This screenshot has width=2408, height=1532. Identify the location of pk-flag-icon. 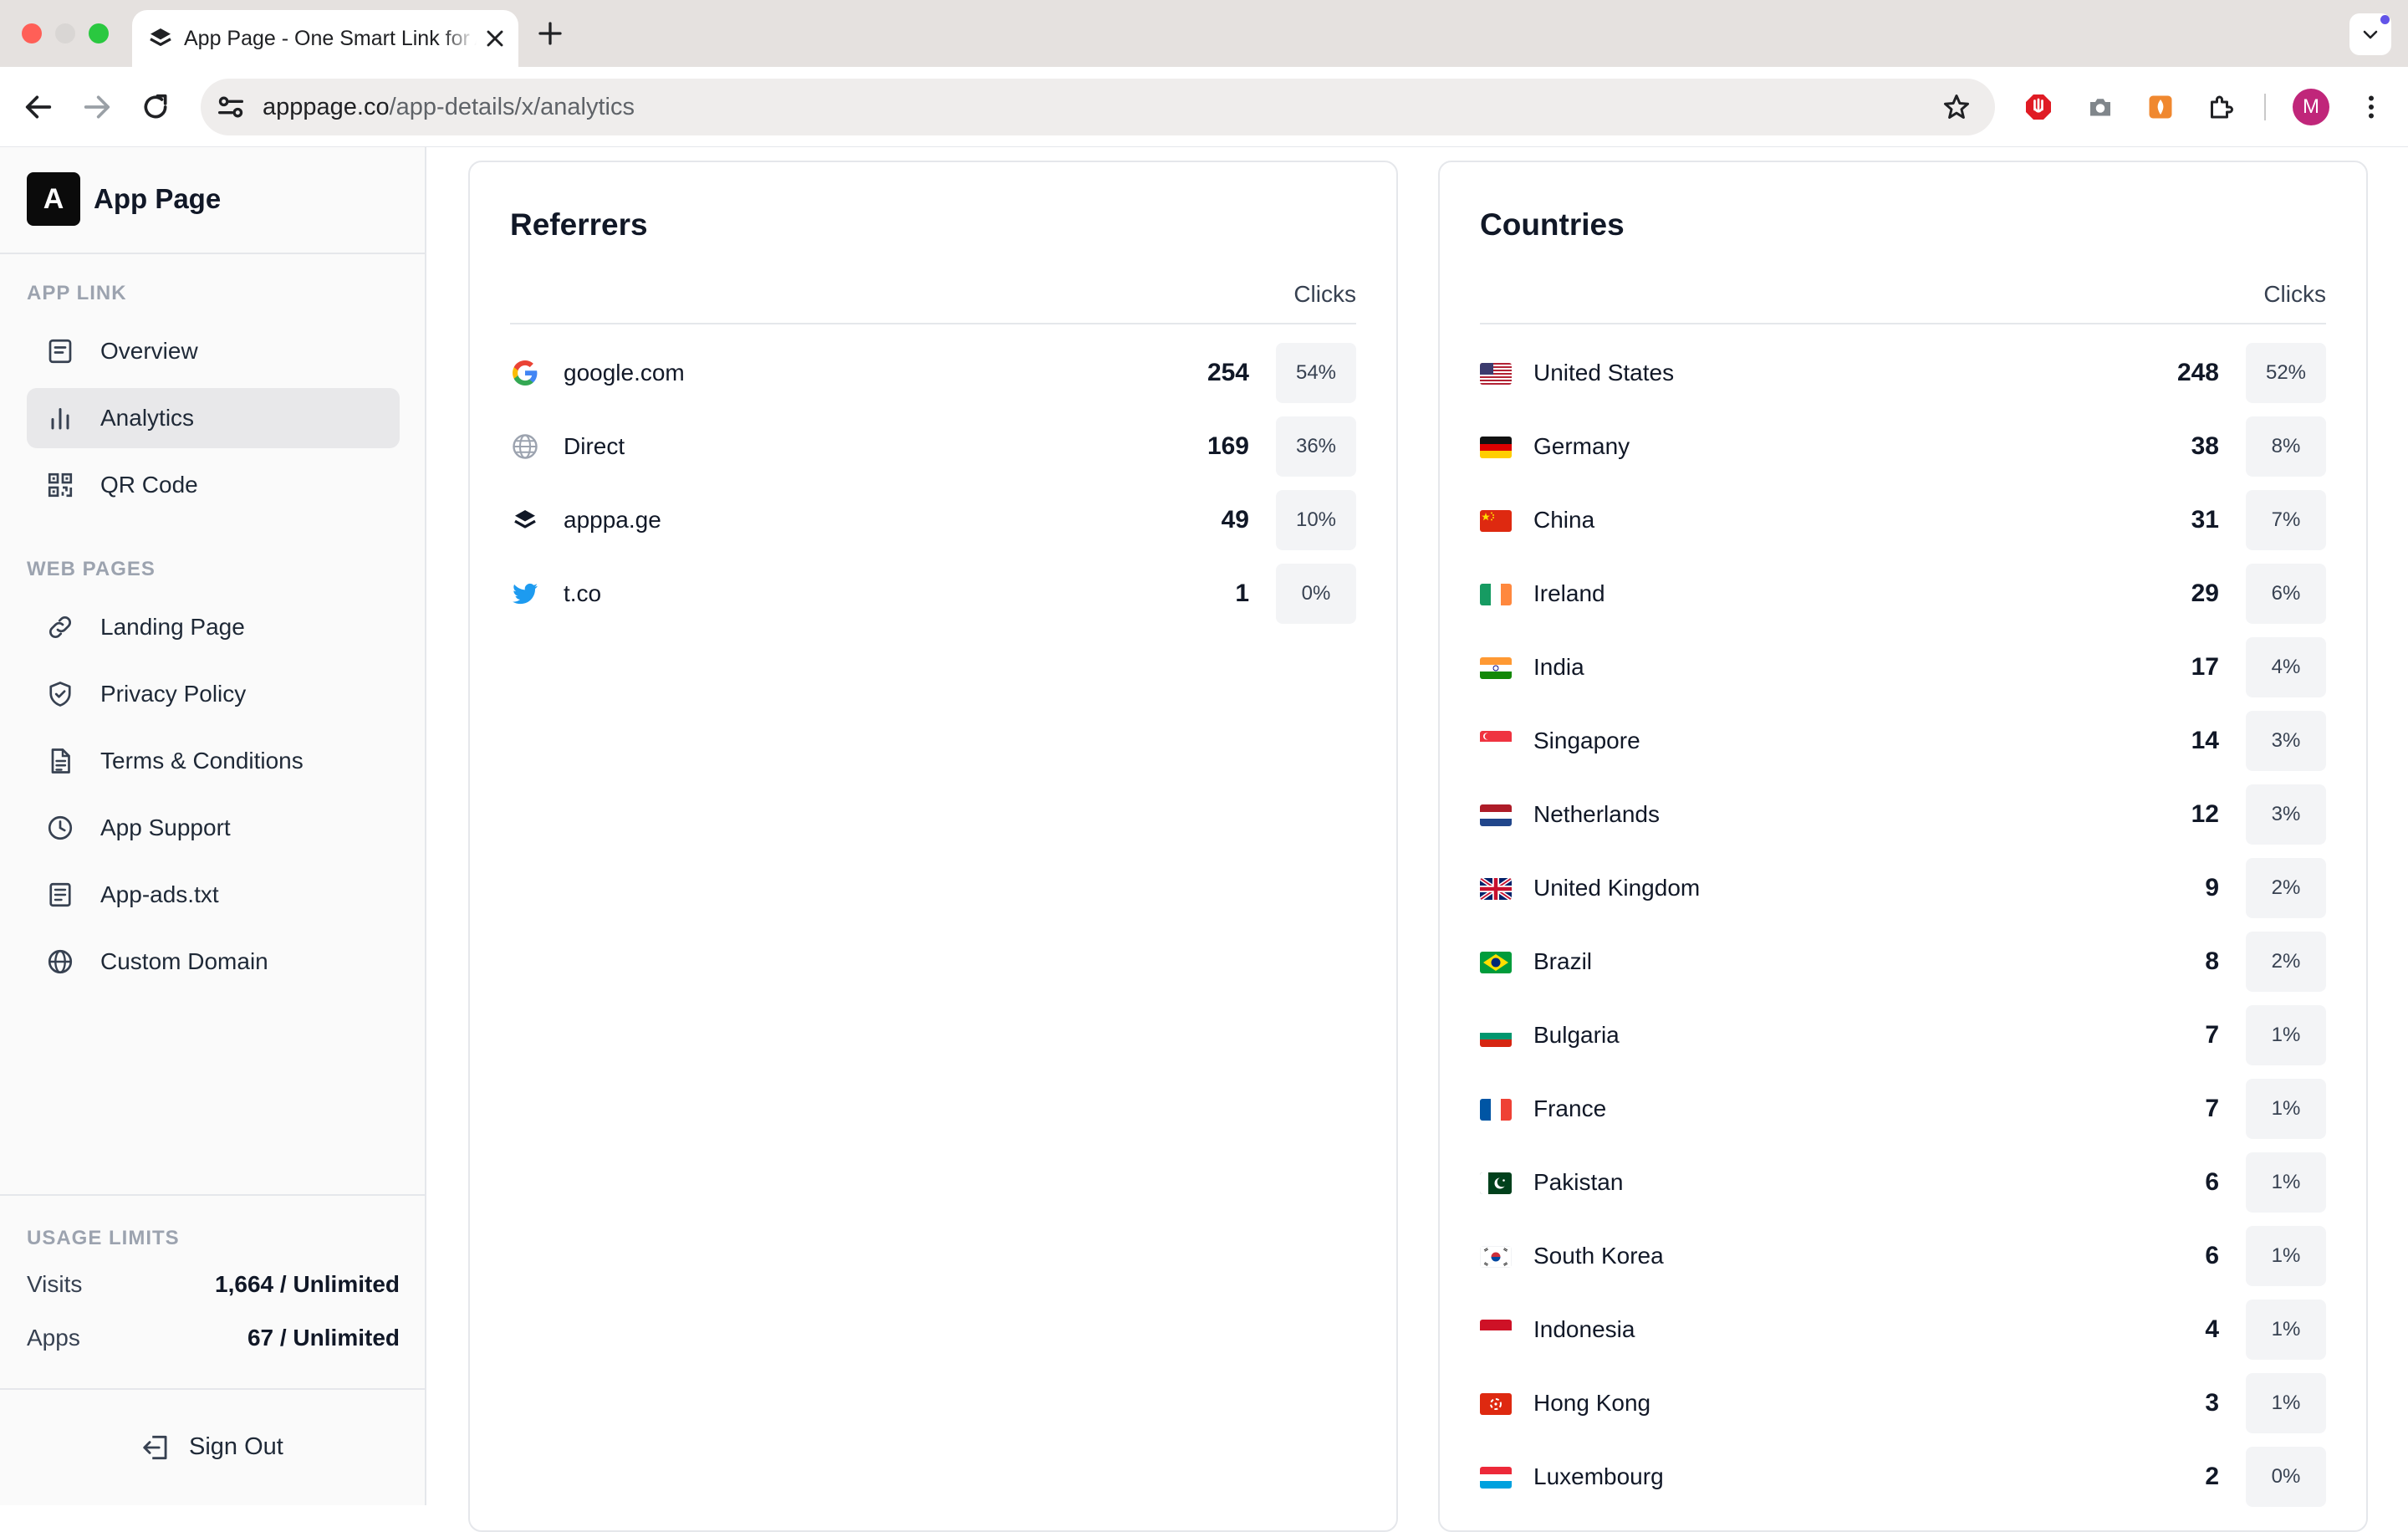
(1496, 1183).